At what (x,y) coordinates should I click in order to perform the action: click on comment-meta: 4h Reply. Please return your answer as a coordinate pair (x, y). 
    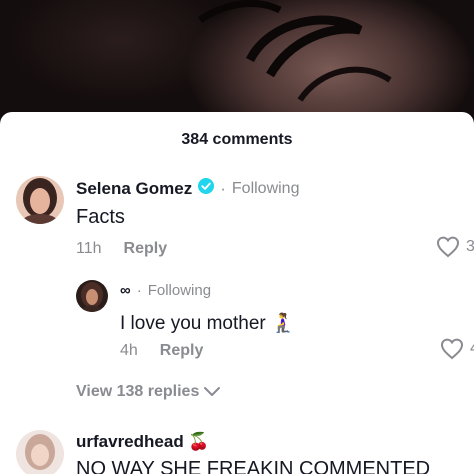
    Looking at the image, I should click on (161, 351).